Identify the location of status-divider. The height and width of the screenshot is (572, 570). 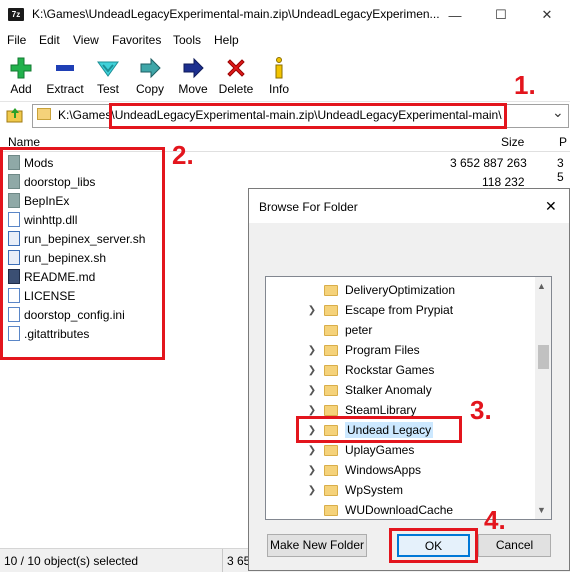
(222, 560).